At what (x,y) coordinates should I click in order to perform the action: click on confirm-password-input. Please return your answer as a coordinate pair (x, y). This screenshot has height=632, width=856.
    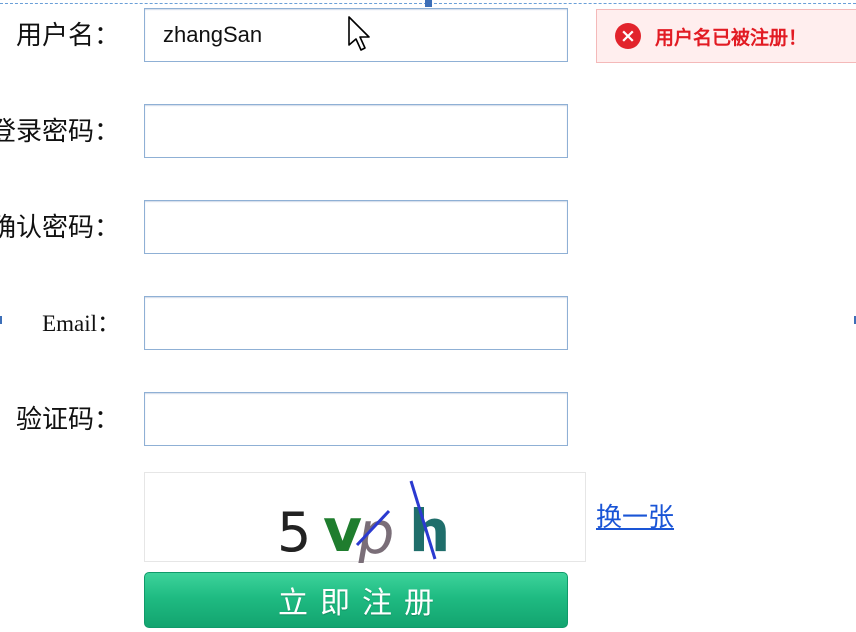
    Looking at the image, I should click on (356, 227).